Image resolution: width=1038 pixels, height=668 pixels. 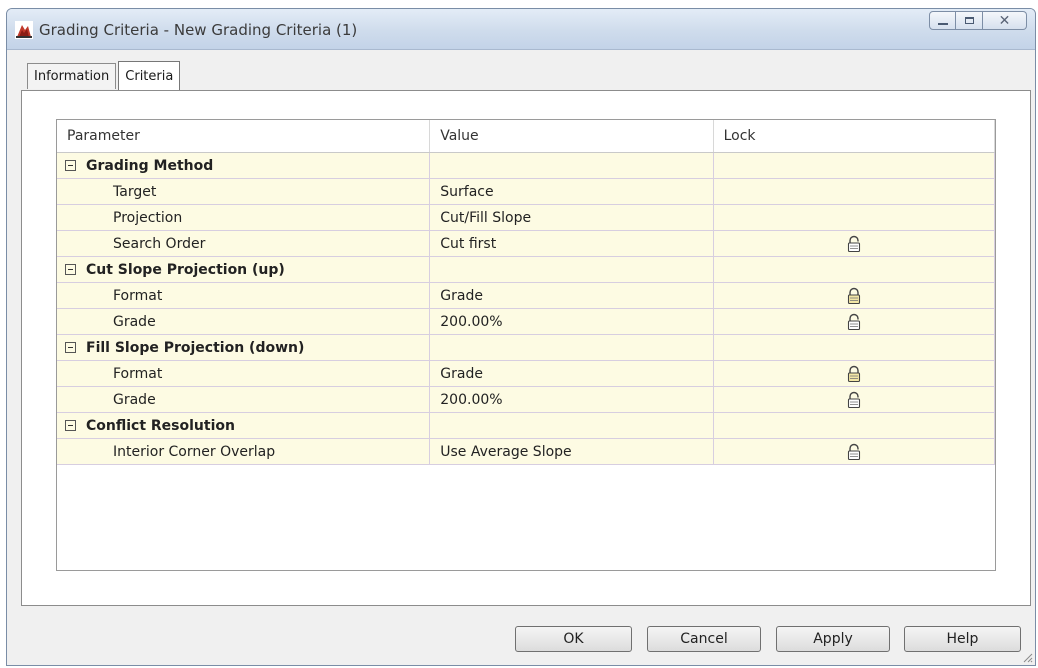 What do you see at coordinates (244, 136) in the screenshot?
I see `column-header-parameter: Parameter` at bounding box center [244, 136].